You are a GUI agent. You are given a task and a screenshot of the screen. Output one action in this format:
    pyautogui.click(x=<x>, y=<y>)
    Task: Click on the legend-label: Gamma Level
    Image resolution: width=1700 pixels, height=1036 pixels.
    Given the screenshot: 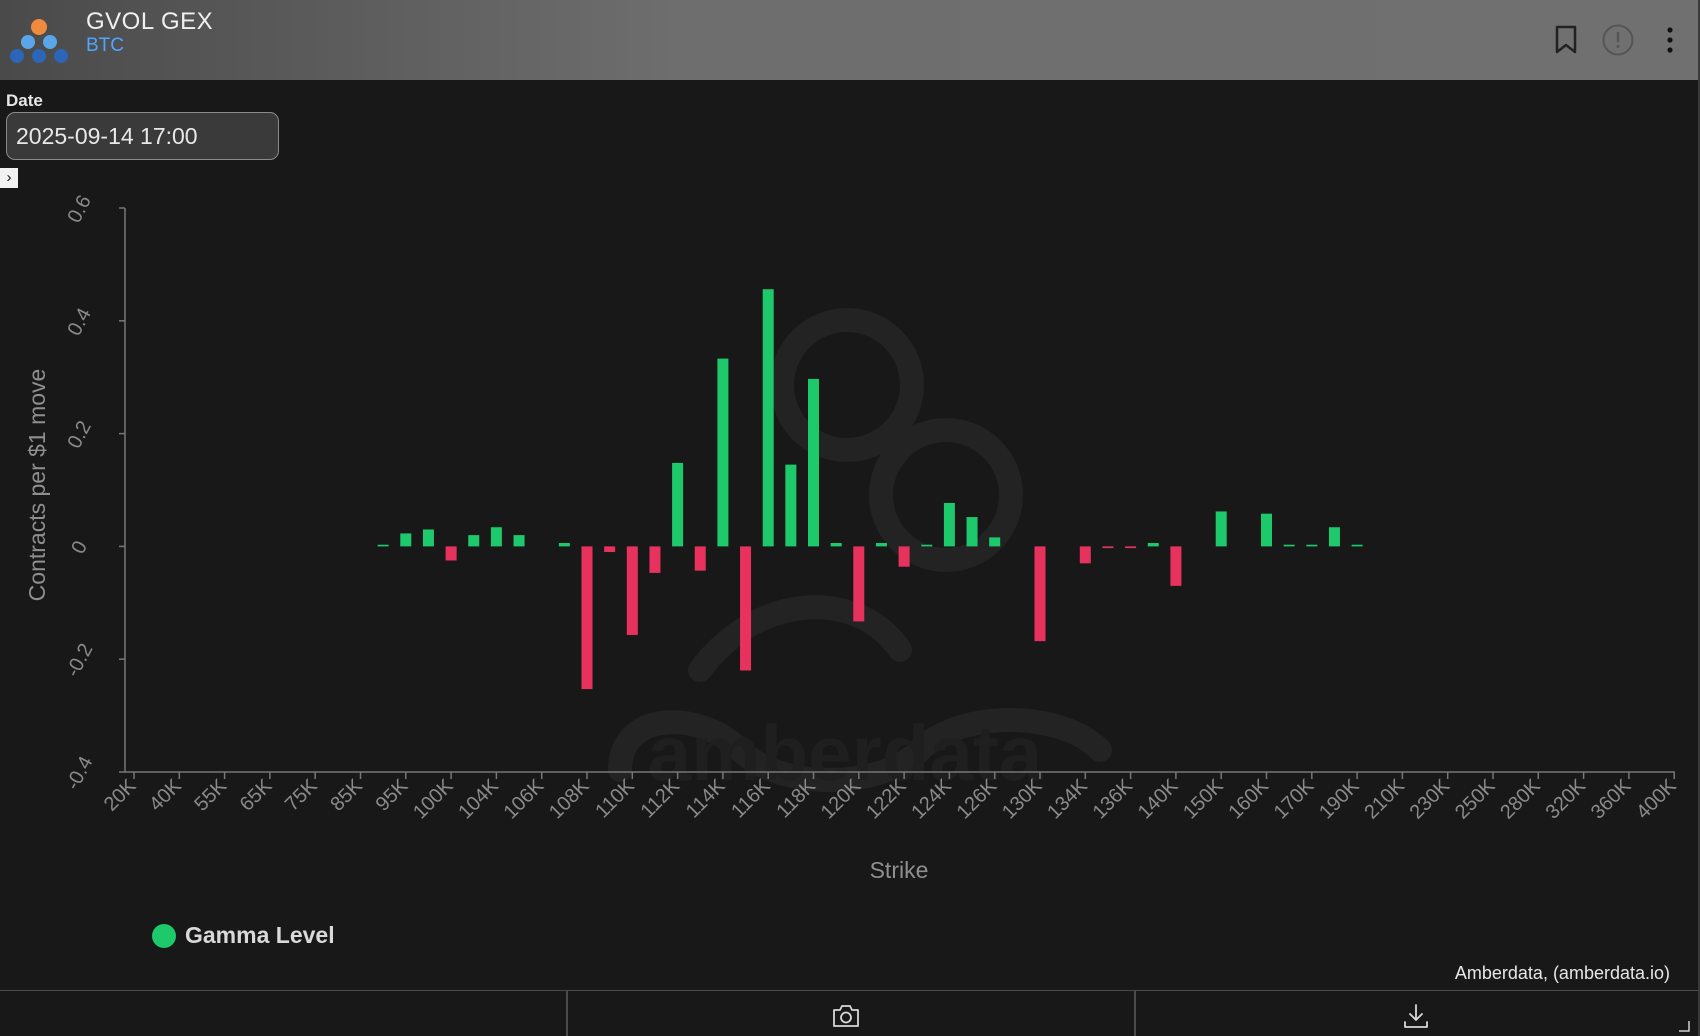 What is the action you would take?
    pyautogui.click(x=260, y=935)
    